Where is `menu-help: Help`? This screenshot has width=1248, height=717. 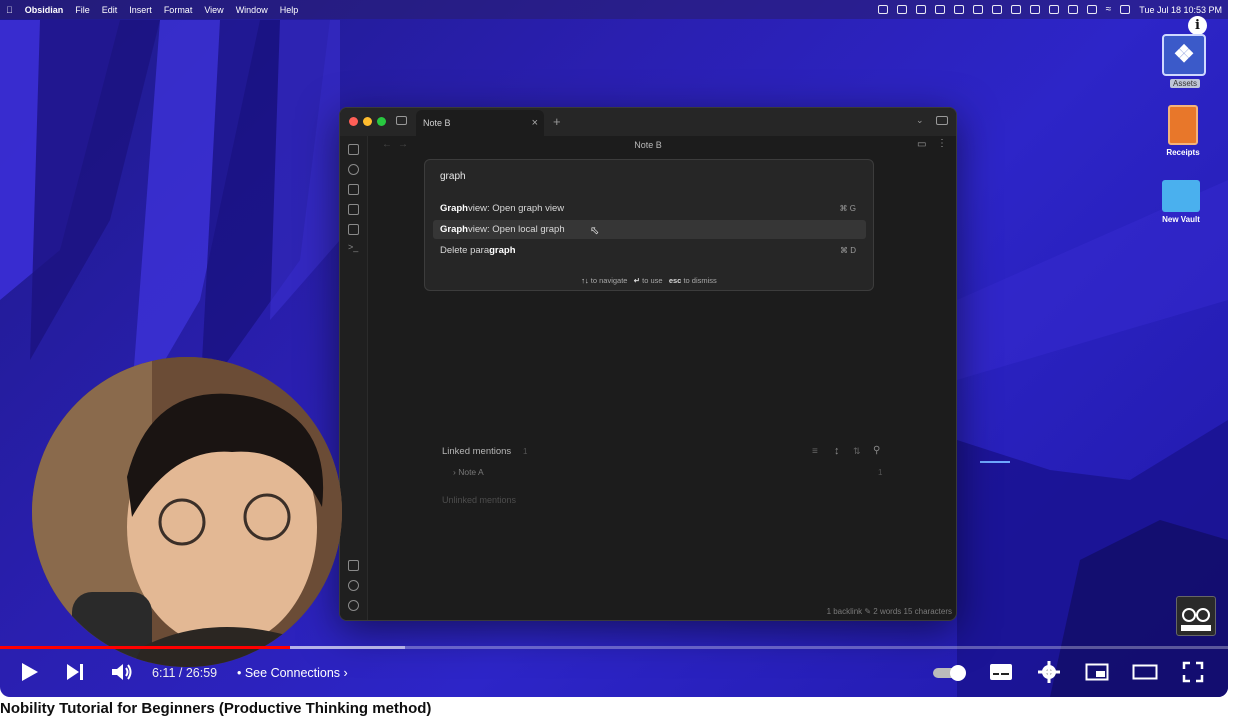 menu-help: Help is located at coordinates (289, 10).